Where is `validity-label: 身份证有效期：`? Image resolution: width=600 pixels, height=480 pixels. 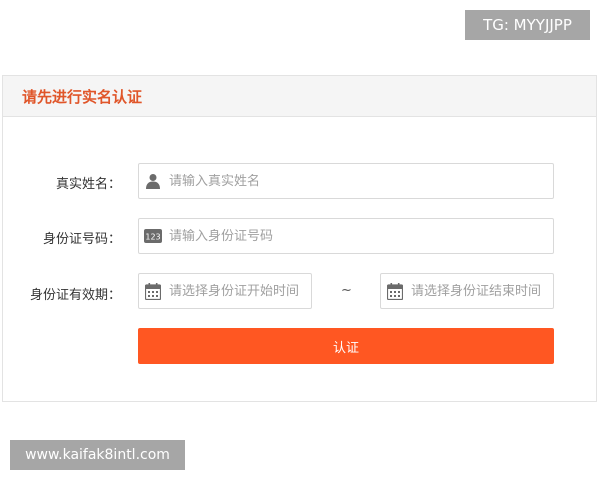 validity-label: 身份证有效期： is located at coordinates (75, 295).